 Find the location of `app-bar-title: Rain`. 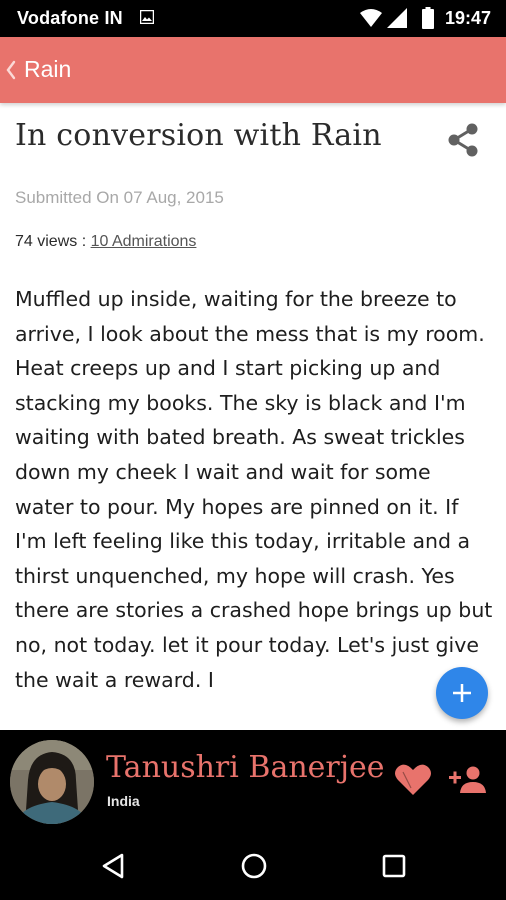

app-bar-title: Rain is located at coordinates (47, 69).